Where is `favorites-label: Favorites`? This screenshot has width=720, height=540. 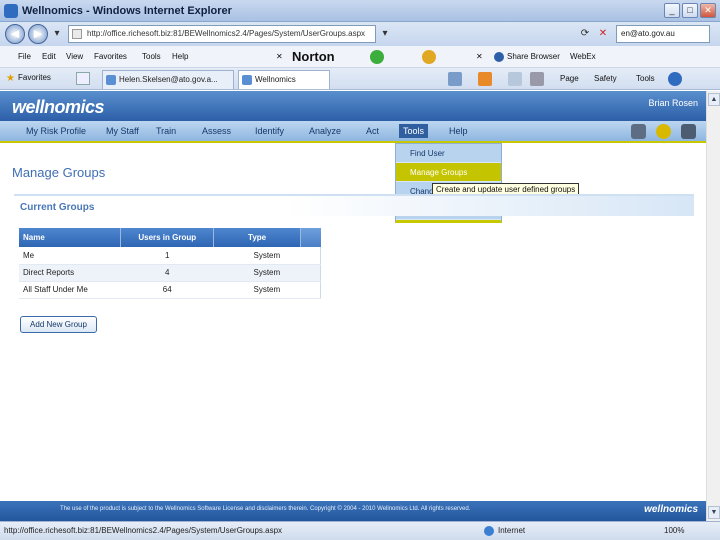 favorites-label: Favorites is located at coordinates (34, 77).